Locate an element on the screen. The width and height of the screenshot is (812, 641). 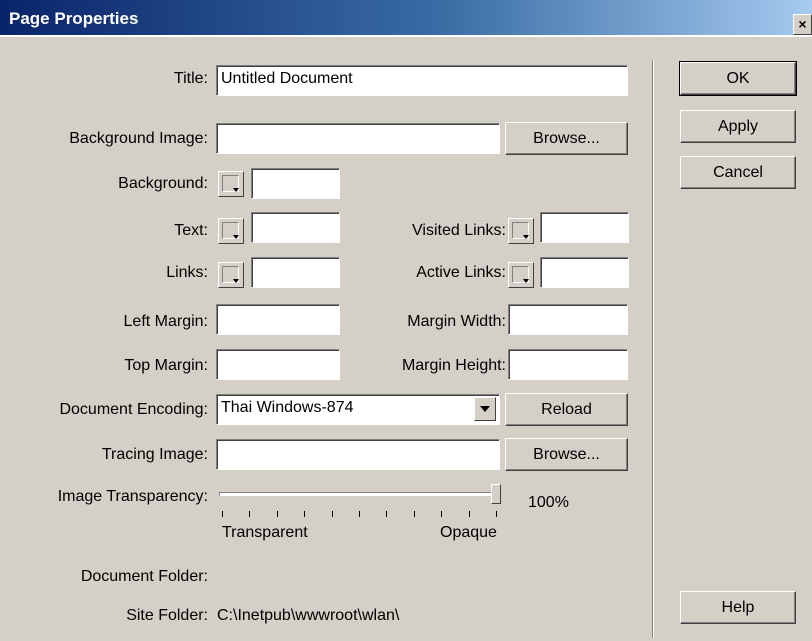
top-margin-label: Top Margin: is located at coordinates (166, 365).